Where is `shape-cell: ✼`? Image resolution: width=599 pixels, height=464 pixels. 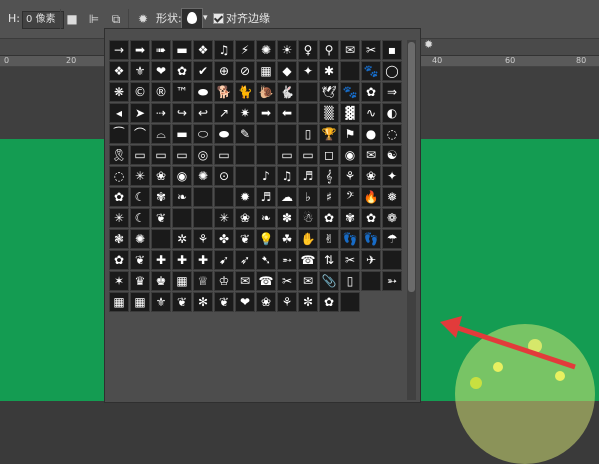 shape-cell: ✼ is located at coordinates (308, 302).